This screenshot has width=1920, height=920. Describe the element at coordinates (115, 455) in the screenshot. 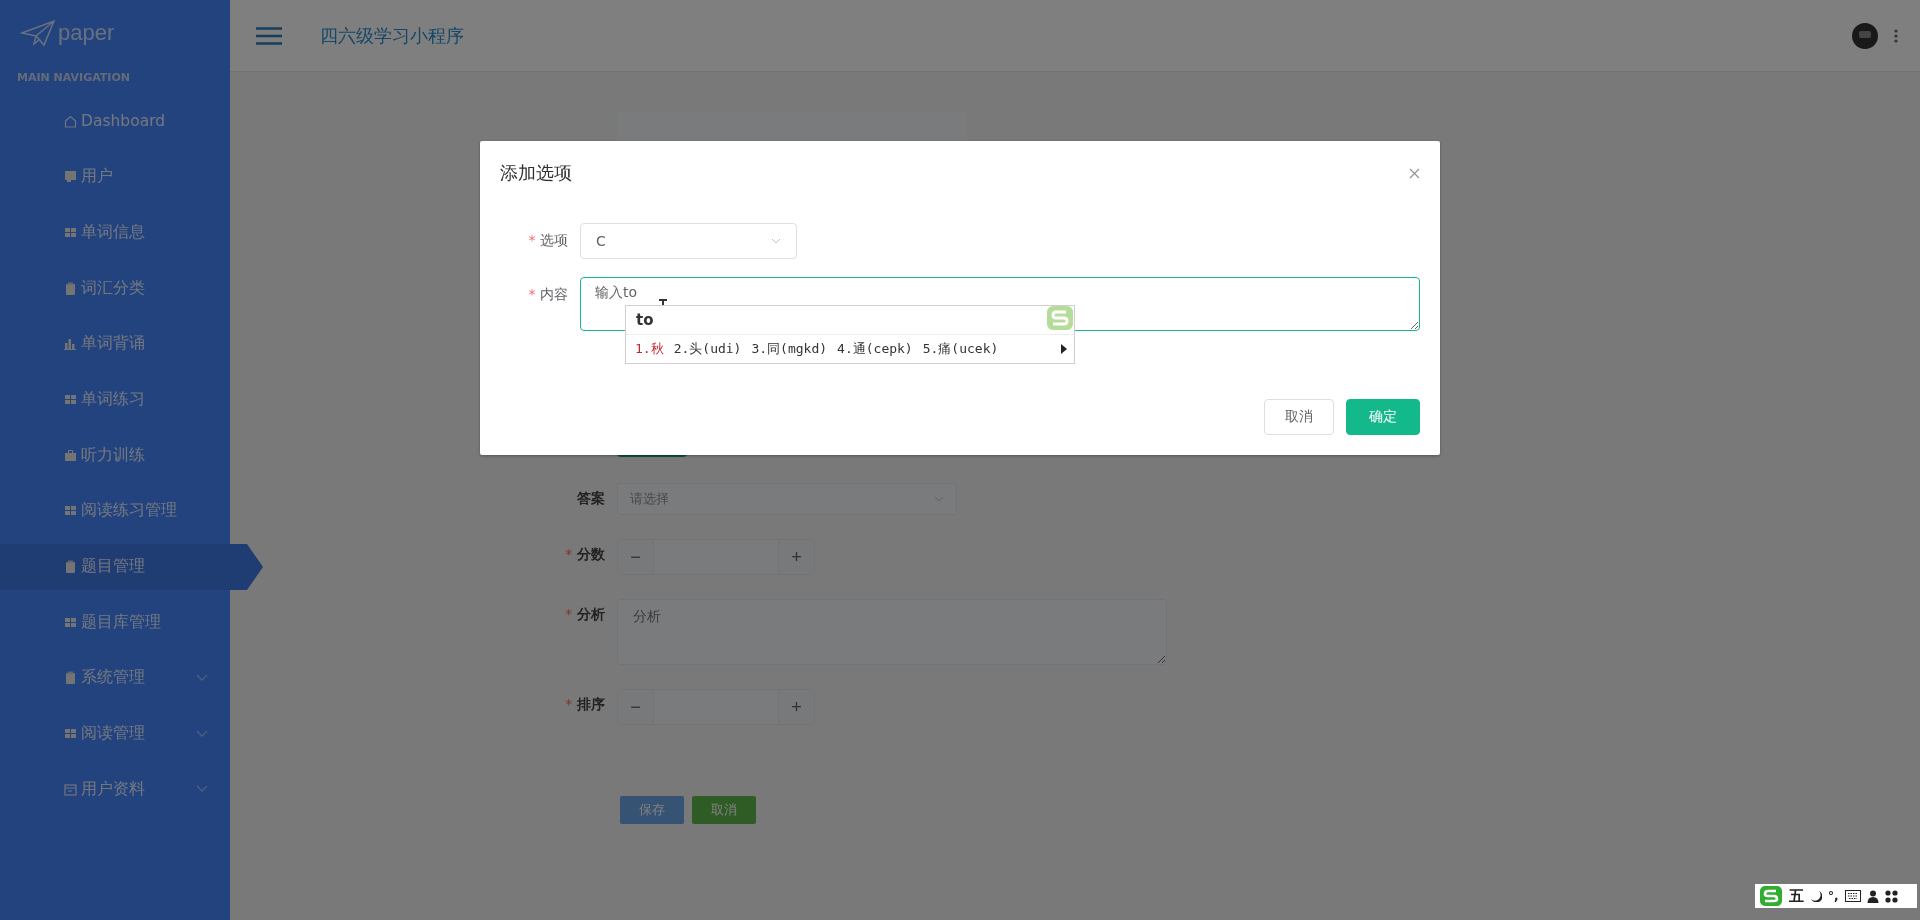

I see `nav-item: 听力训练` at that location.